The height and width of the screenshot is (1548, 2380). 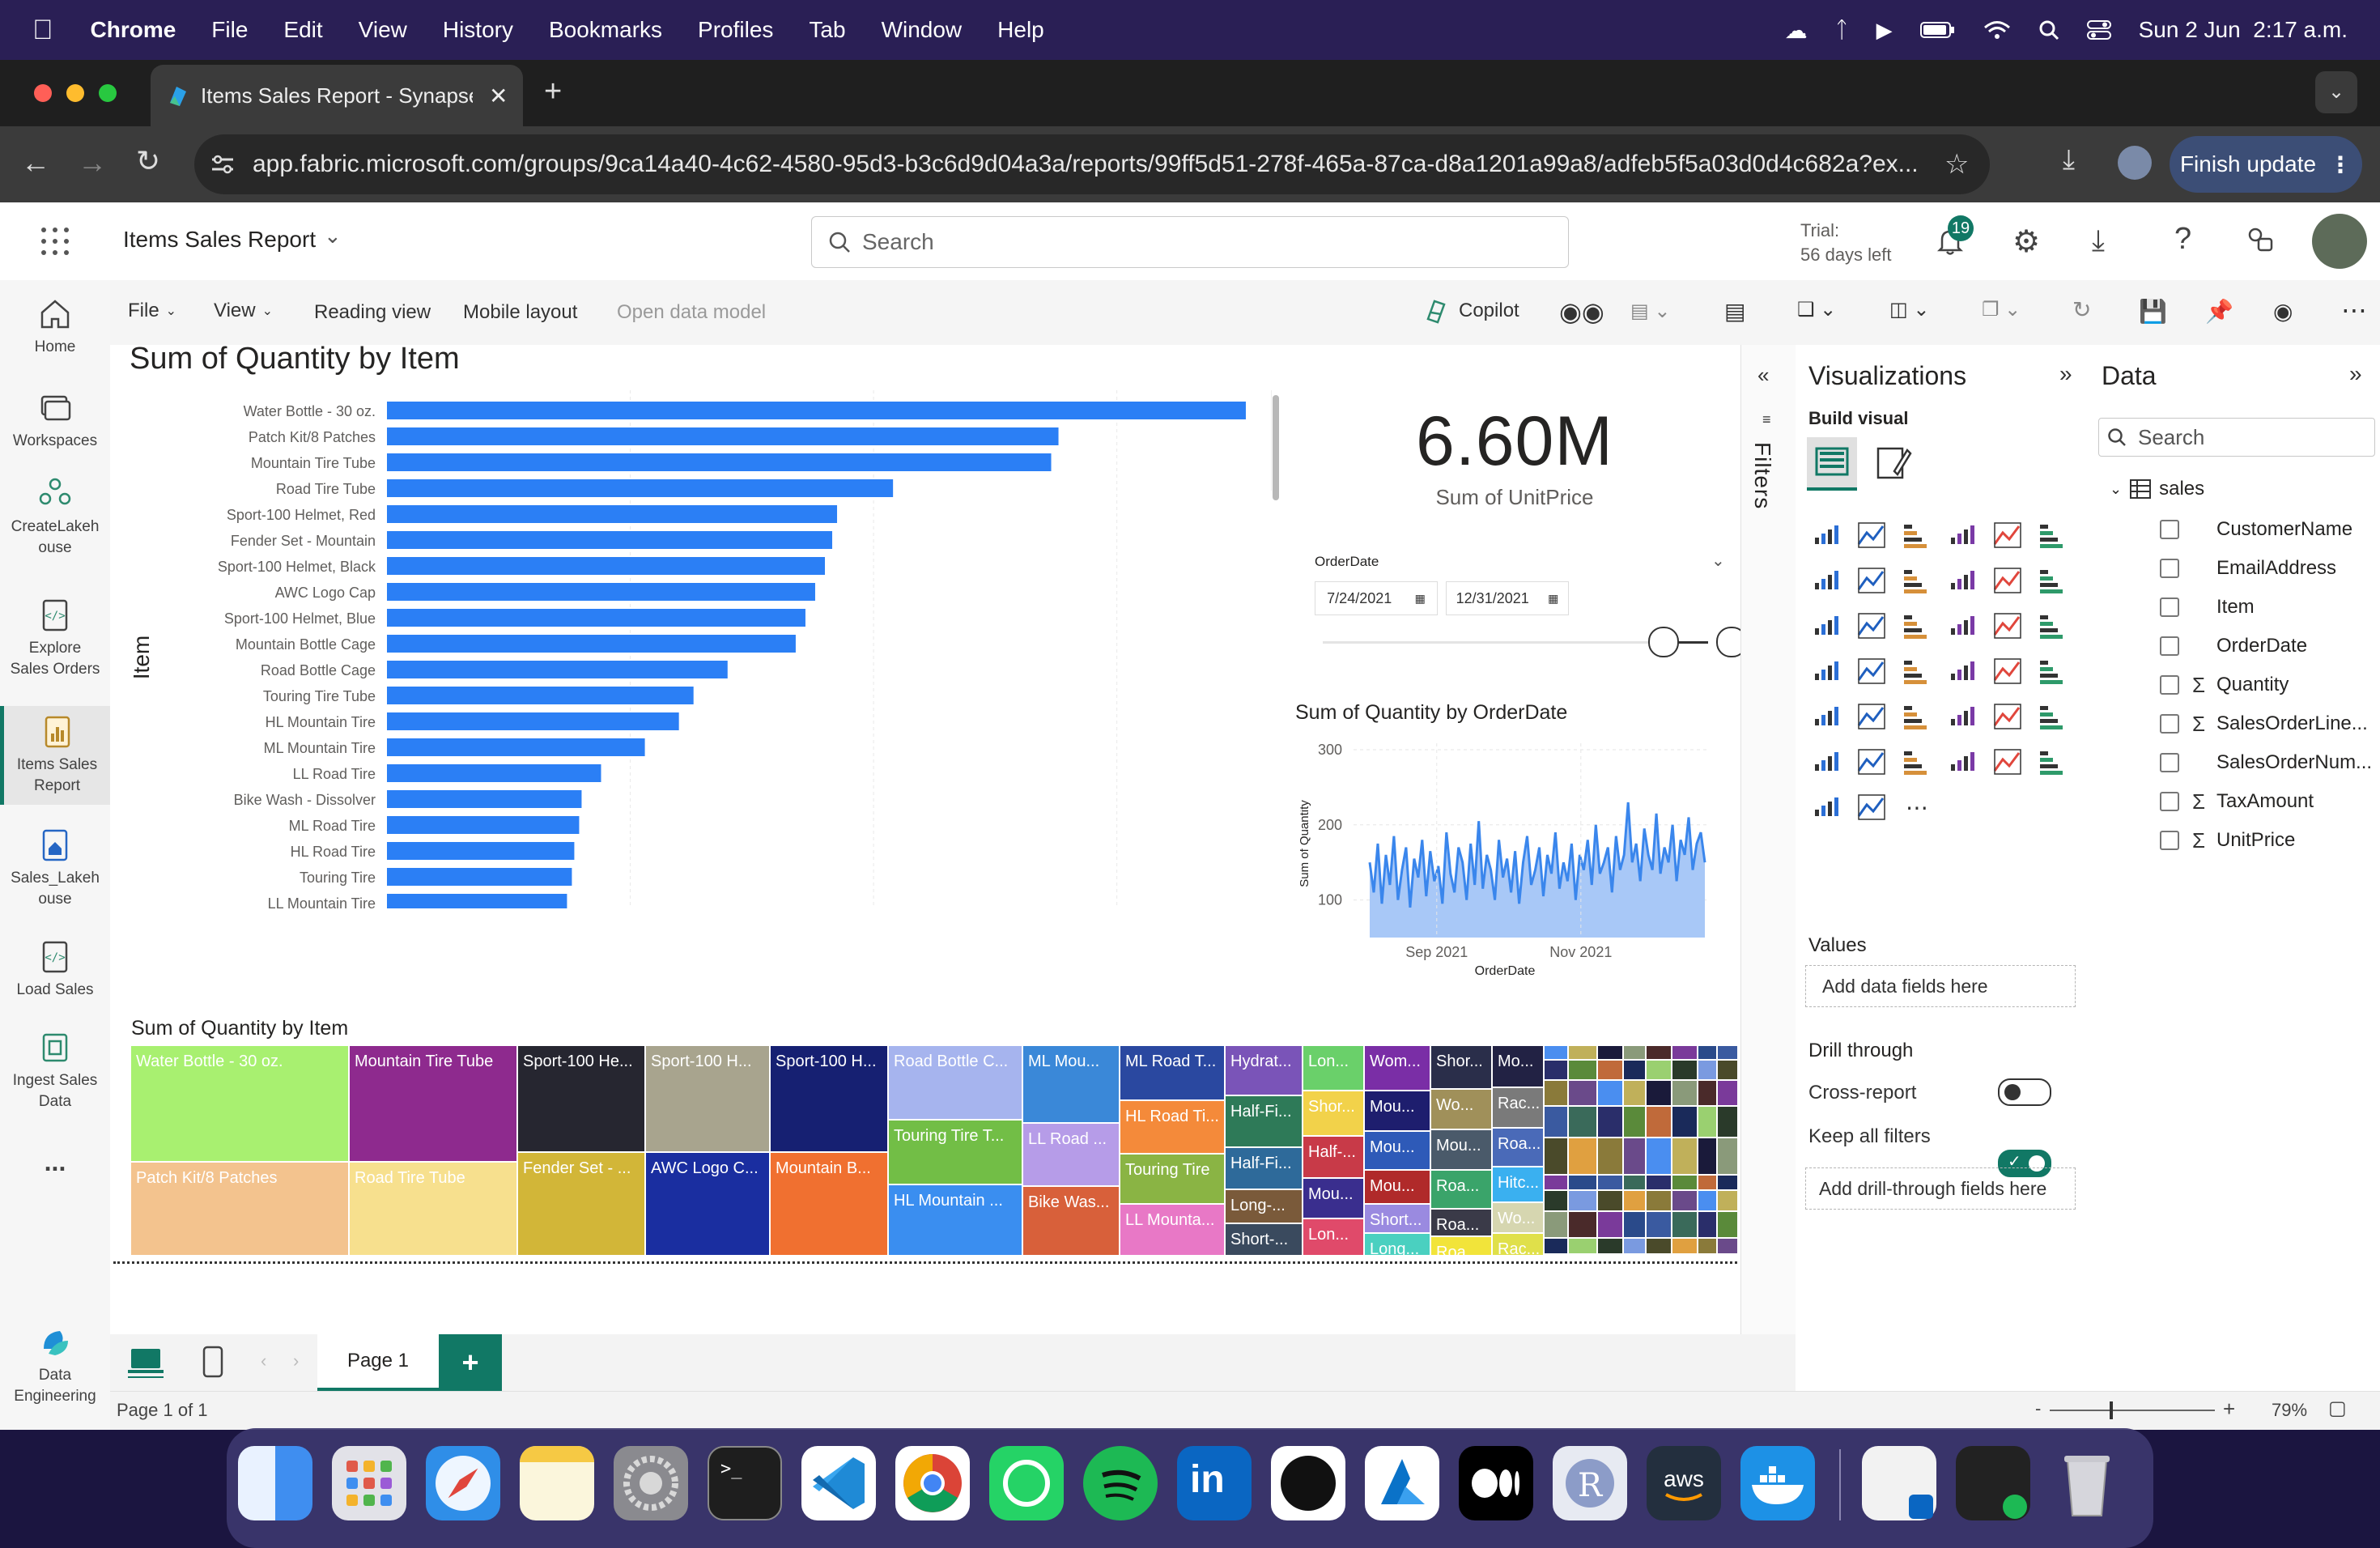 What do you see at coordinates (333, 236) in the screenshot?
I see `report-name-chevron-icon: ⌄` at bounding box center [333, 236].